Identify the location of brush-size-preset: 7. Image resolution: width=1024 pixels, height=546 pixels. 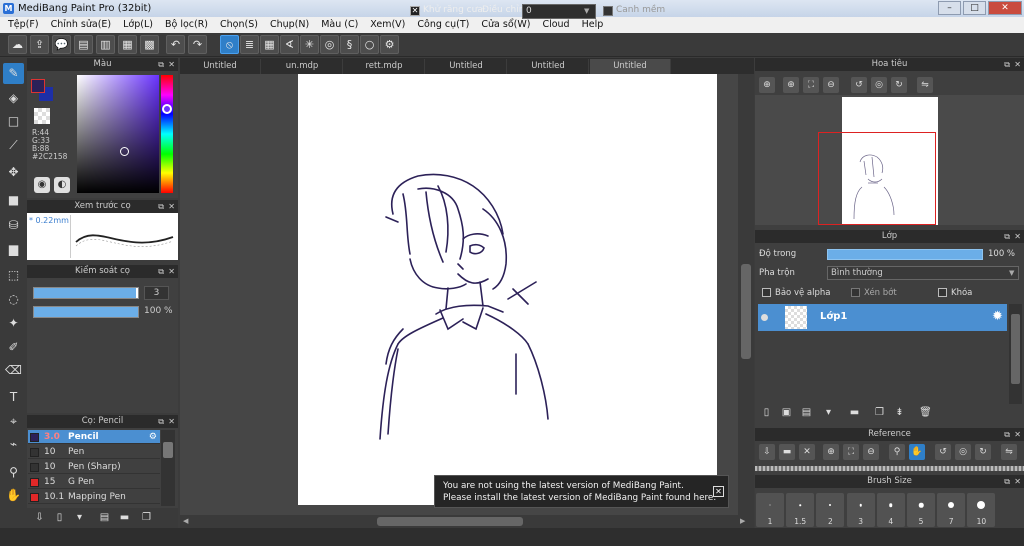
(951, 510).